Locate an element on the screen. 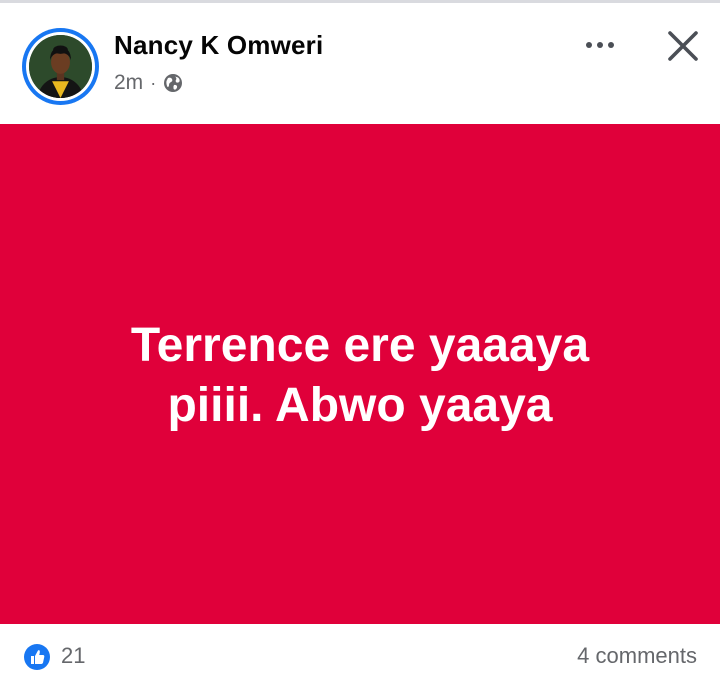 The width and height of the screenshot is (720, 689). more-options-icon is located at coordinates (600, 45).